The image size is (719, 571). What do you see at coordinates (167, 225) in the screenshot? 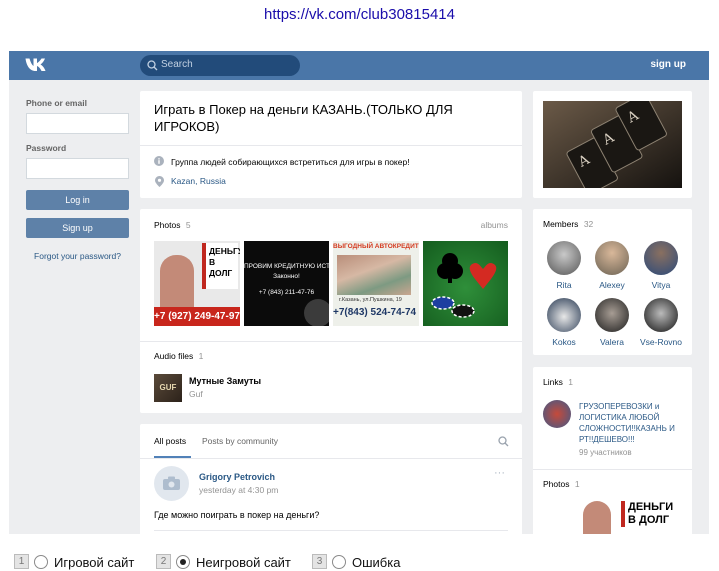
I see `photos-label: Photos` at bounding box center [167, 225].